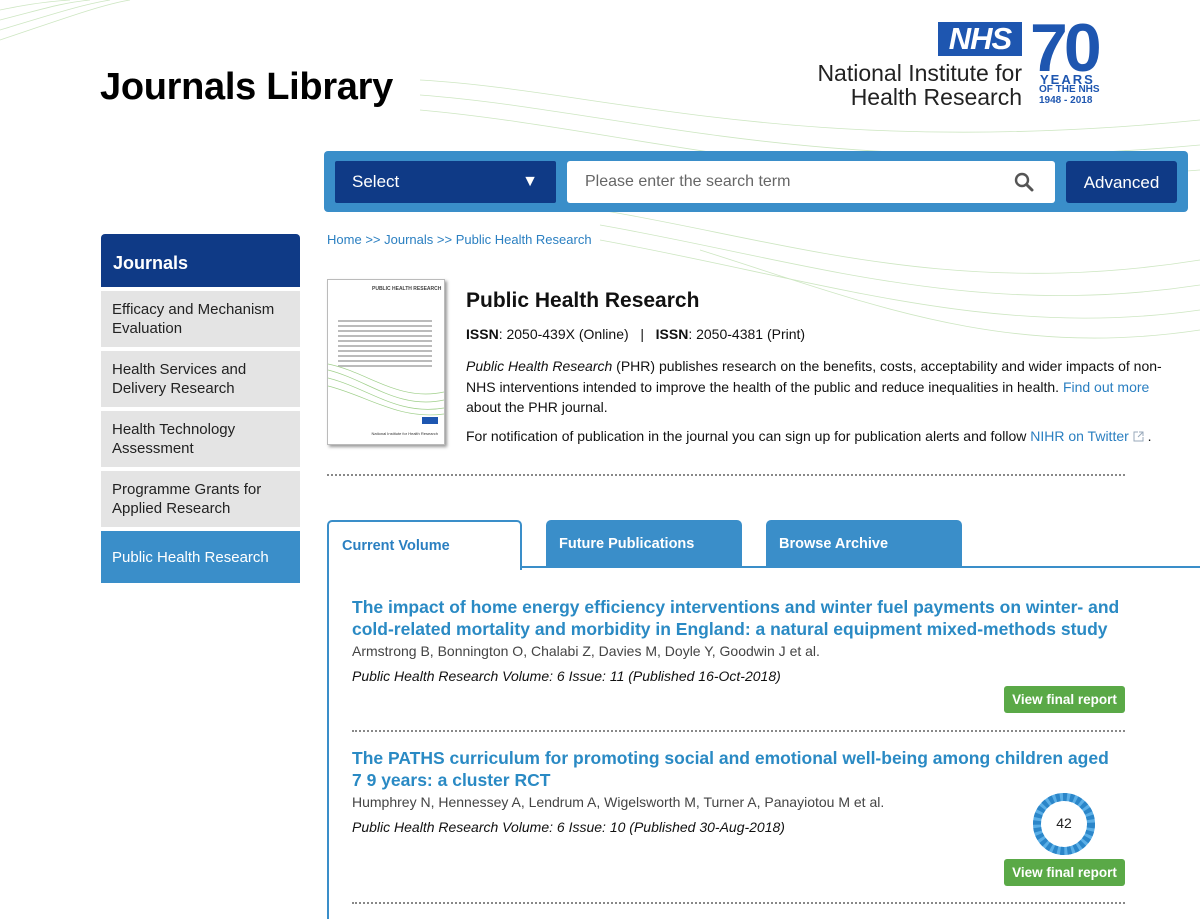  Describe the element at coordinates (1149, 436) in the screenshot. I see `notify-tail: .` at that location.